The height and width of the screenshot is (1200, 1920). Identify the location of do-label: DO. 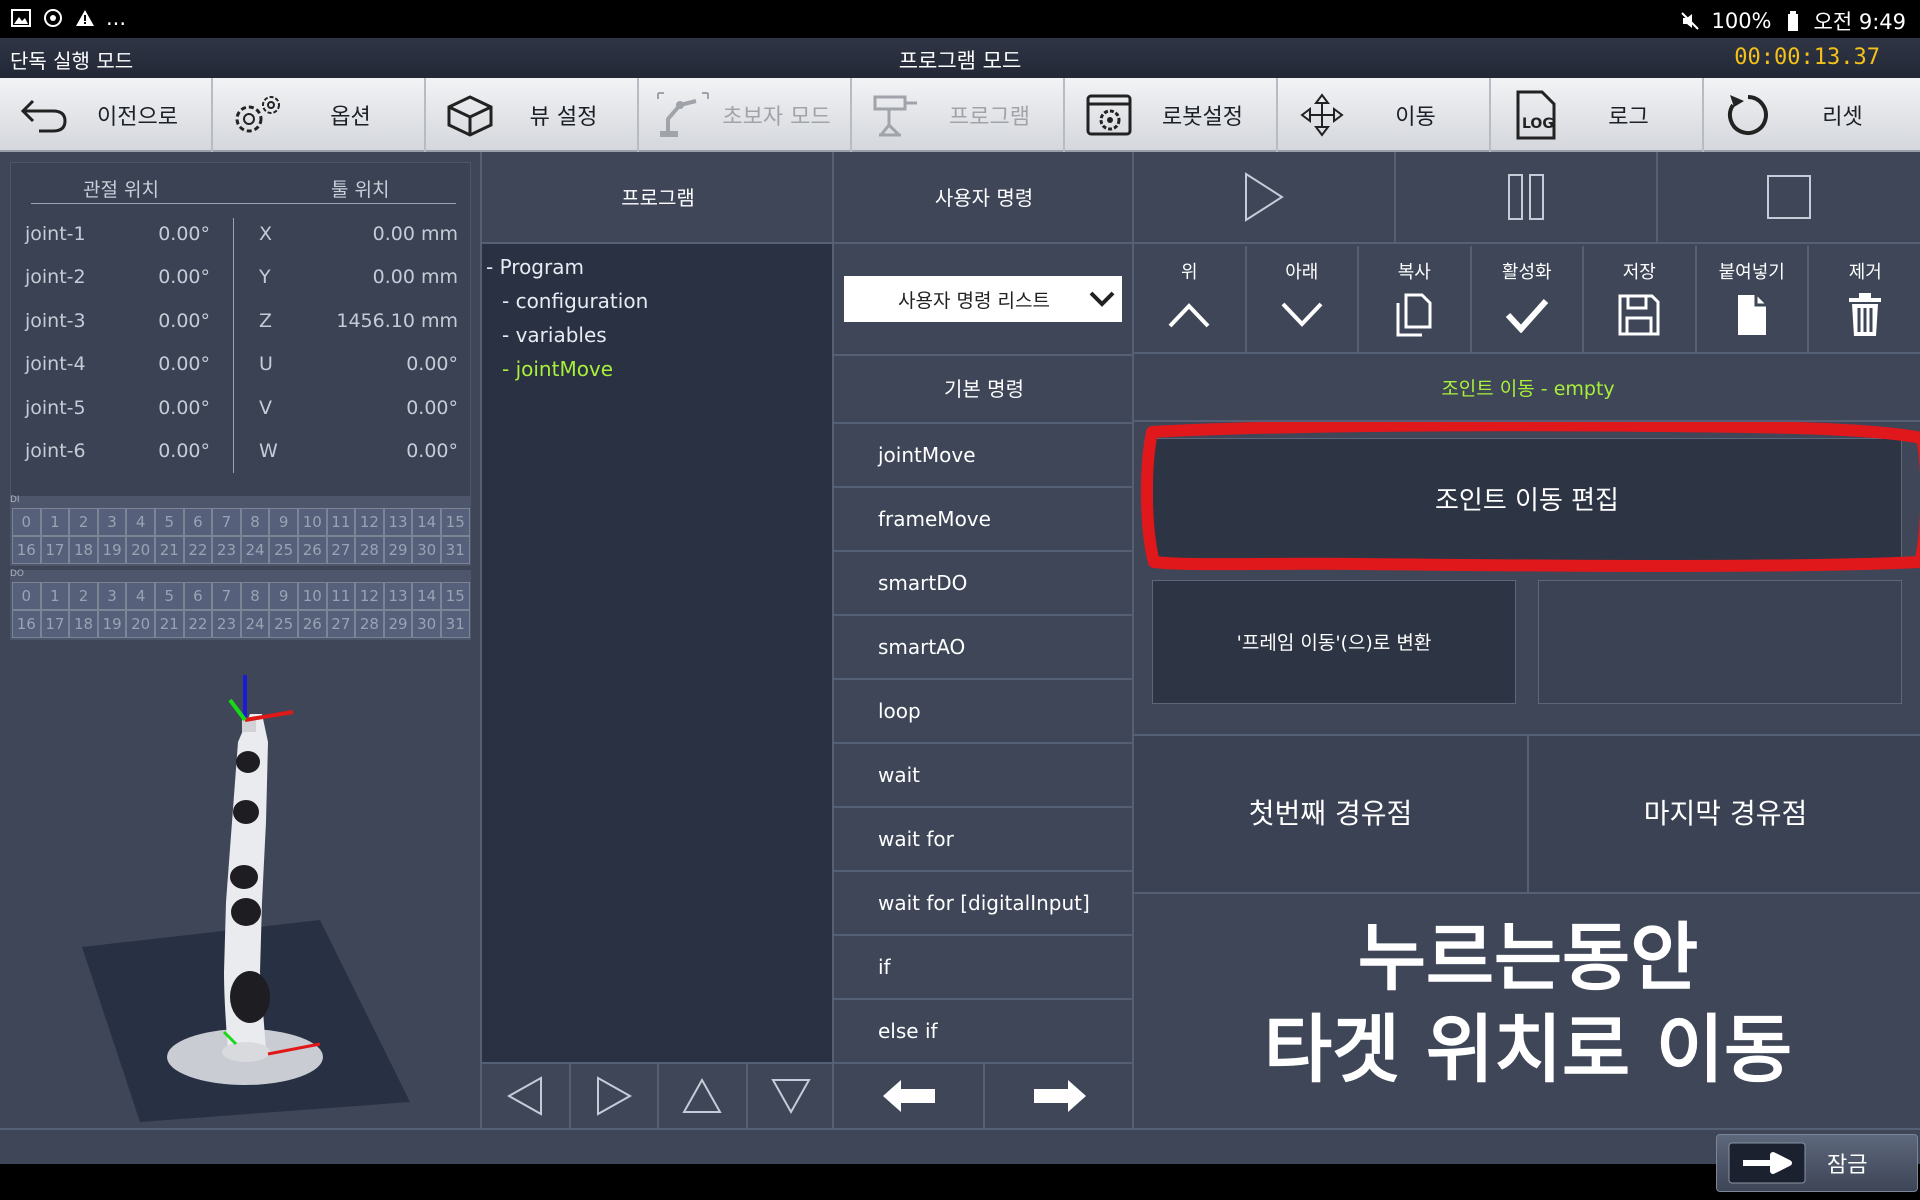
(17, 574).